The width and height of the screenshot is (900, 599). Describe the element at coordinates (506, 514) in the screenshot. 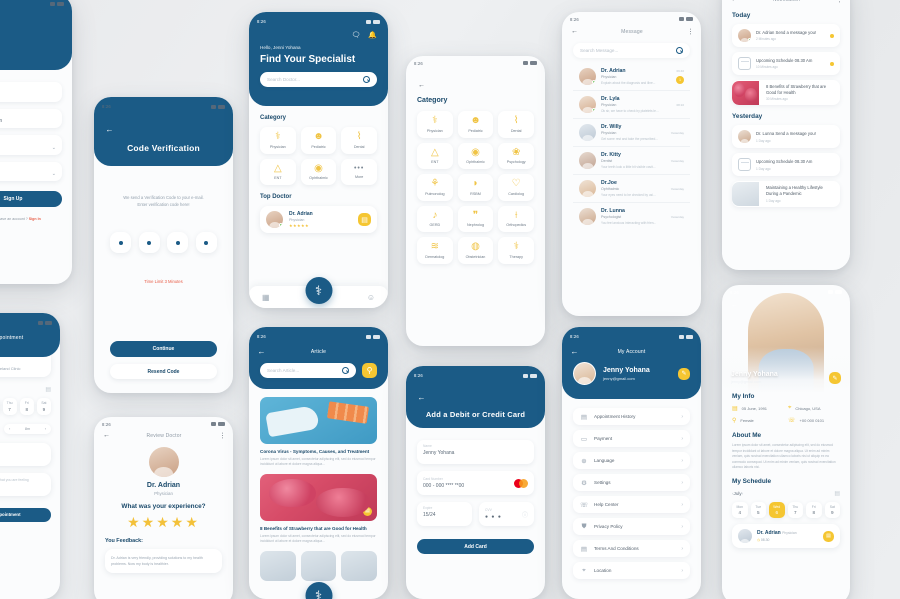

I see `card-cvv-field: CVV ● ● ● ⓘ` at that location.